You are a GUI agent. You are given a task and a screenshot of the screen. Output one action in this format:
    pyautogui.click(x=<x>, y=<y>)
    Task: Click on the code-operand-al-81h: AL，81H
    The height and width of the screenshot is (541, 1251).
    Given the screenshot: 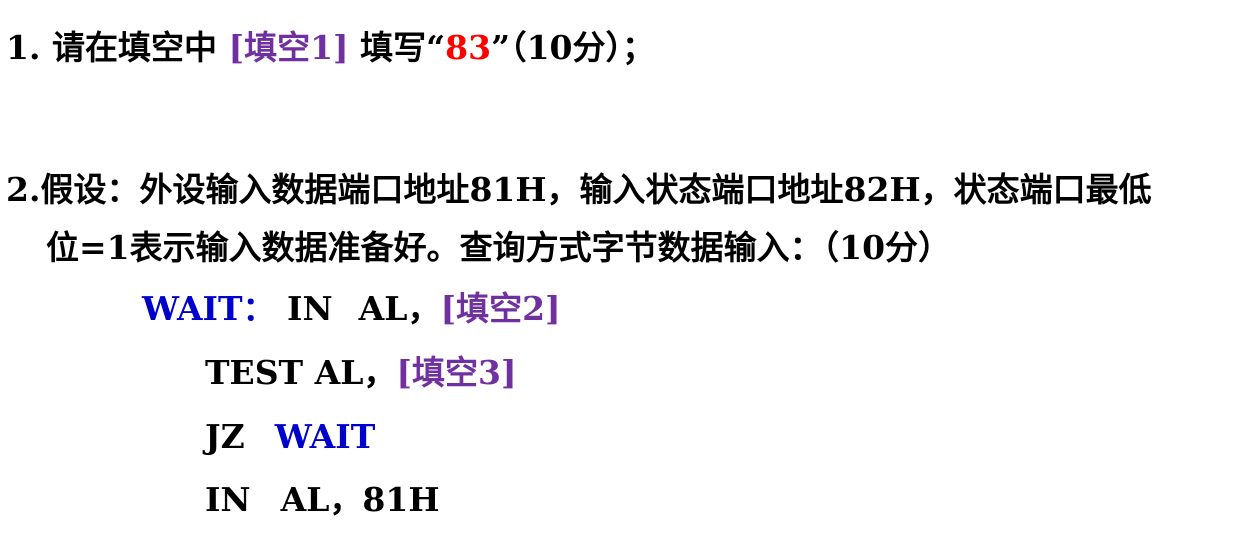 What is the action you would take?
    pyautogui.click(x=360, y=499)
    